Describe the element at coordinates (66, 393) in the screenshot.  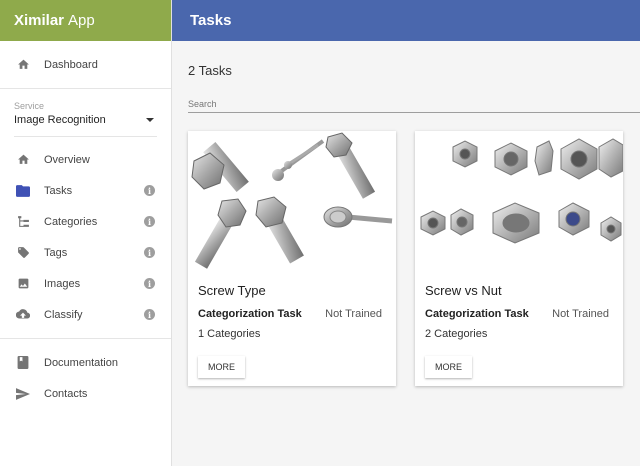
I see `sidebar-item-label: Contacts` at that location.